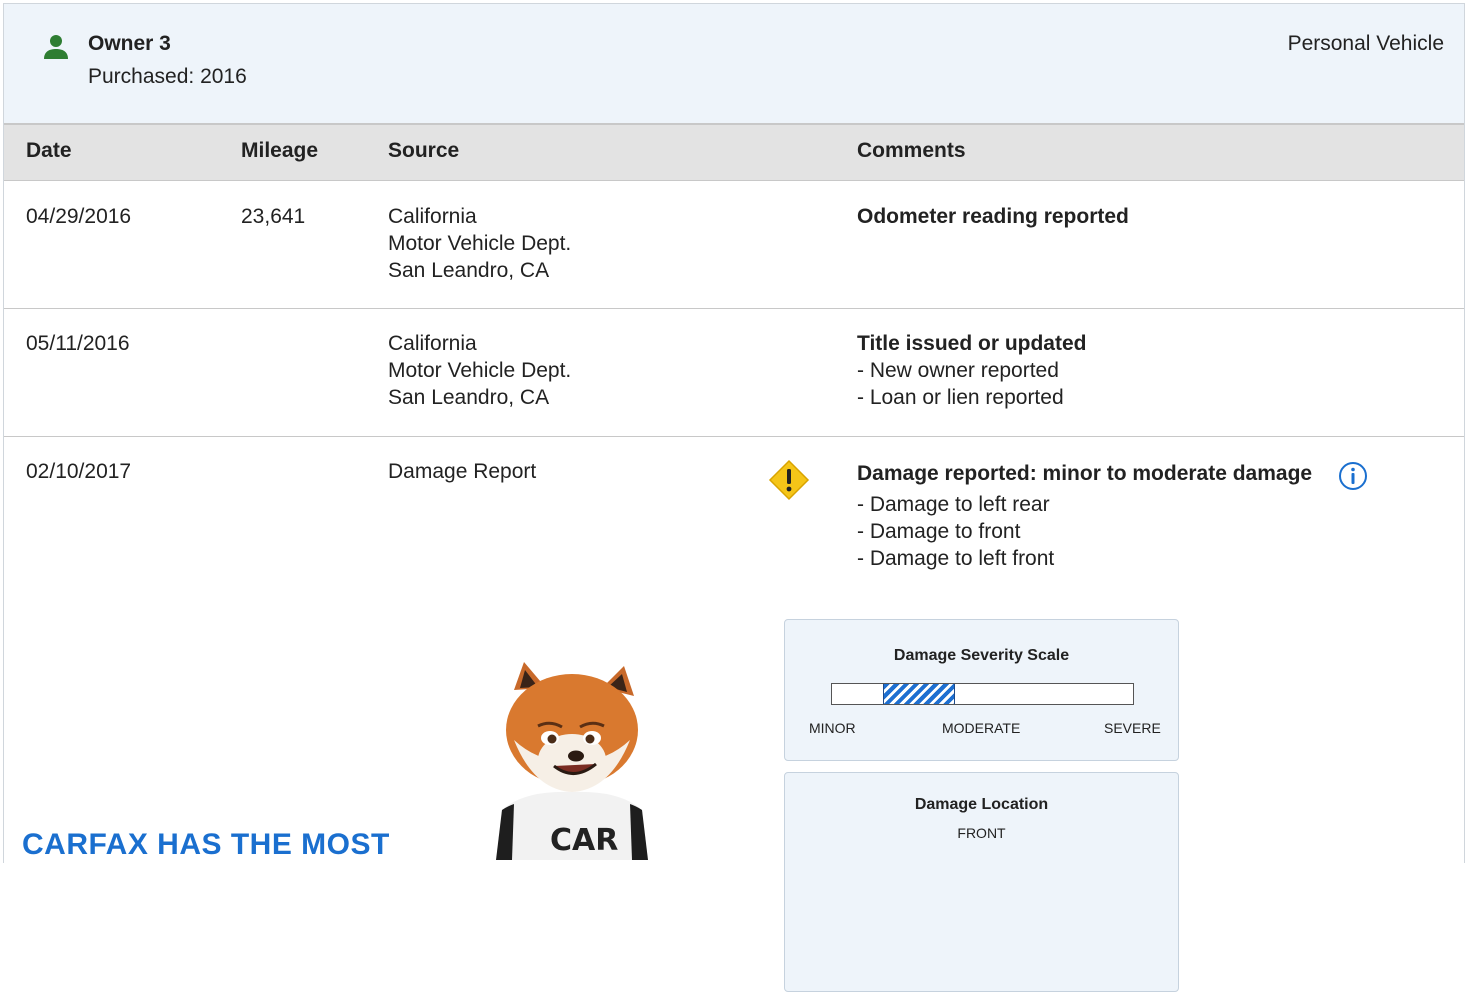 This screenshot has height=992, width=1469. What do you see at coordinates (424, 150) in the screenshot?
I see `column-header-source: Source` at bounding box center [424, 150].